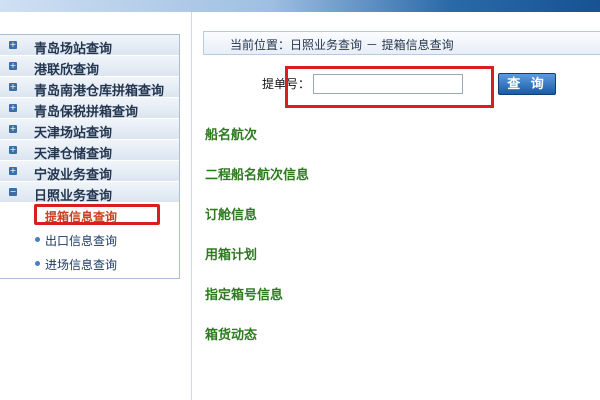  I want to click on section-vessel-voyage: 船名航次, so click(231, 133).